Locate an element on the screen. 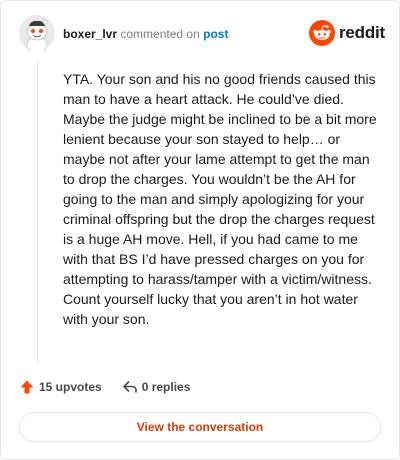 The height and width of the screenshot is (460, 400). view-conversation-button: View the conversation is located at coordinates (200, 427).